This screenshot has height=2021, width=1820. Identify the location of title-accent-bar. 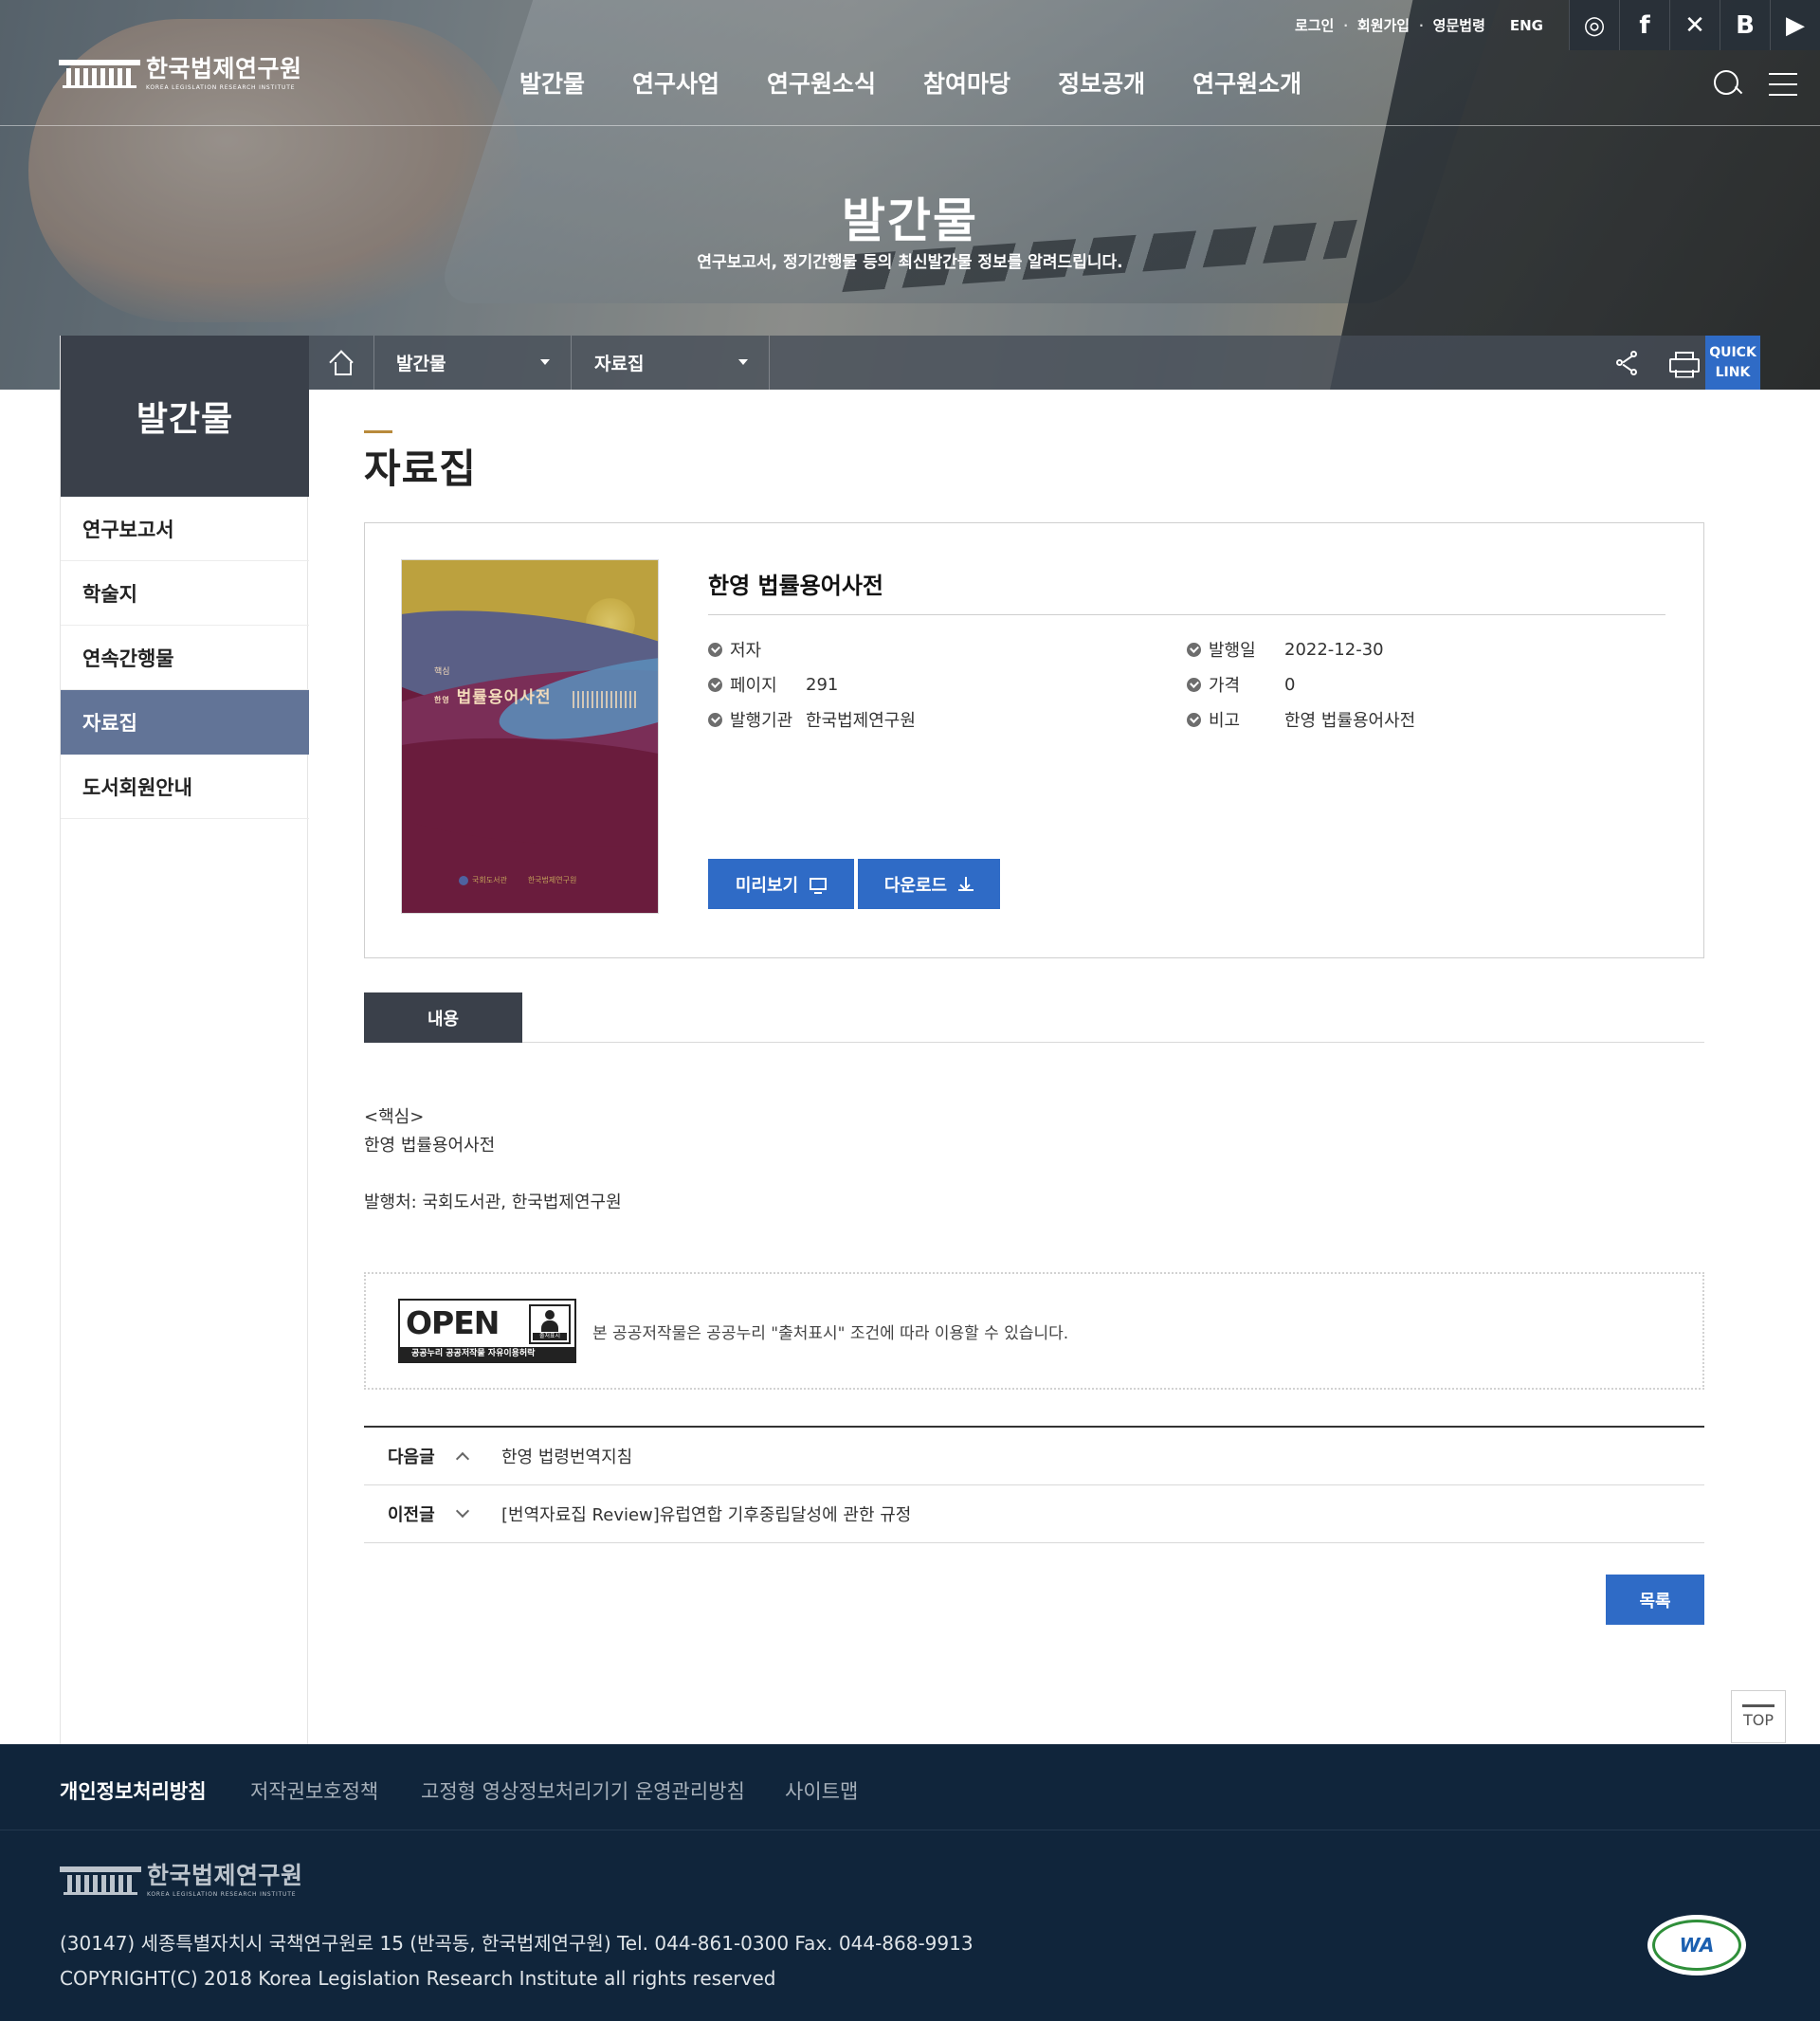
(378, 432).